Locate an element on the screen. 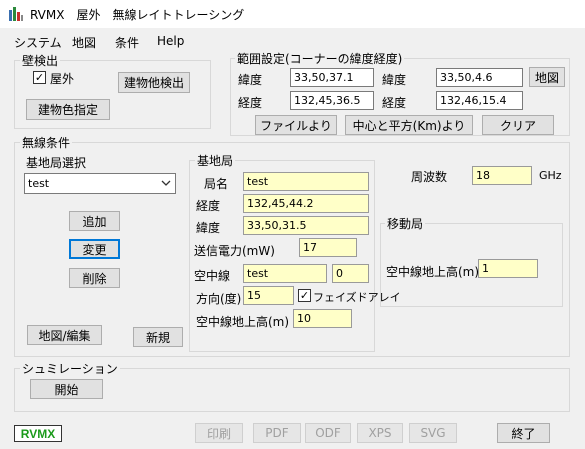 Image resolution: width=585 pixels, height=449 pixels. lon-input-2: 132,46,15.4 is located at coordinates (479, 100).